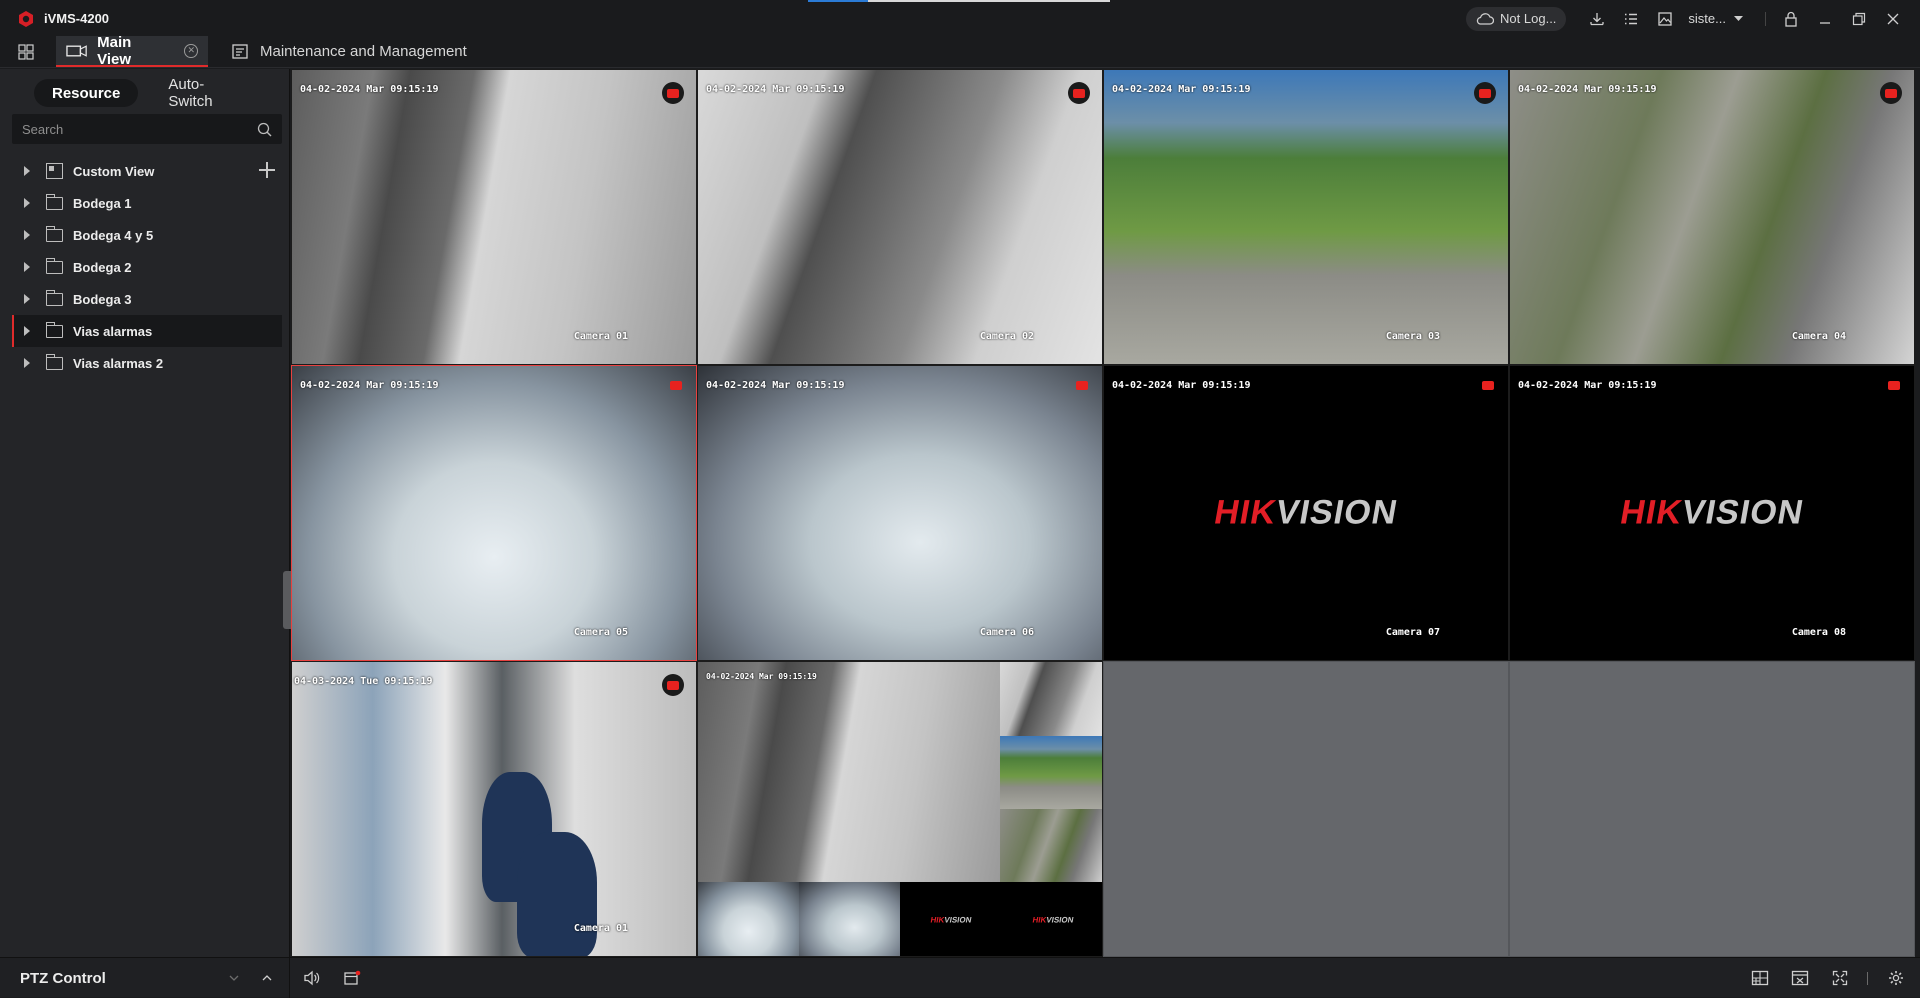  I want to click on ptz-control-label: PTZ Control, so click(63, 978).